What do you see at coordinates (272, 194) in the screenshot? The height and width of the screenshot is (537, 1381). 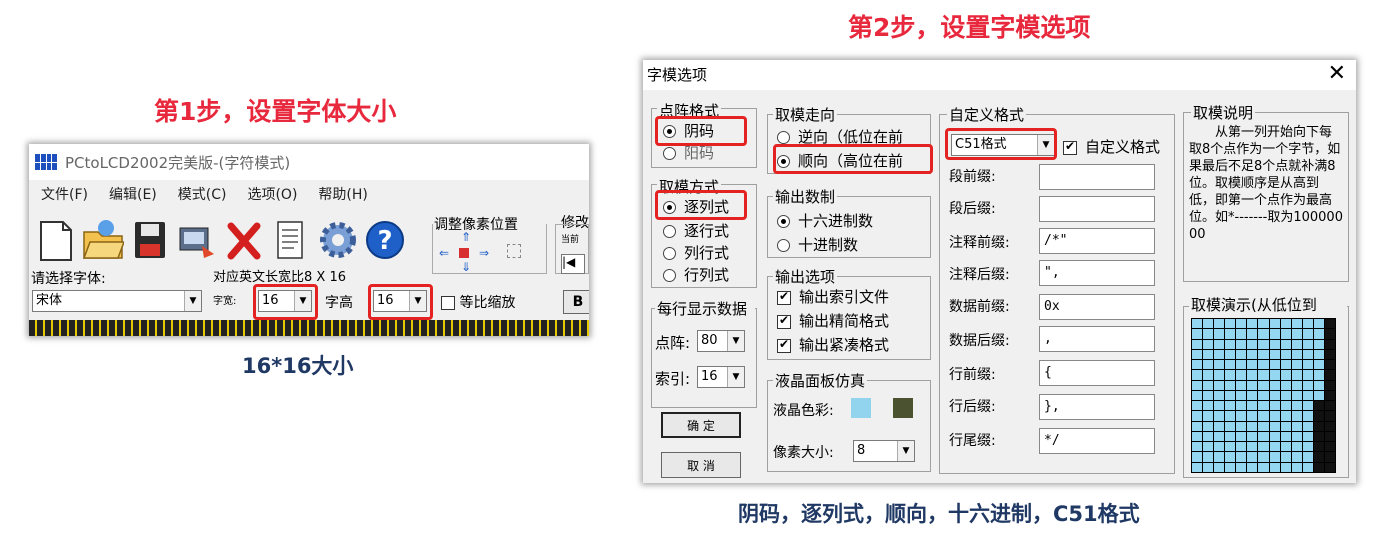 I see `menu-options: 选项(O)` at bounding box center [272, 194].